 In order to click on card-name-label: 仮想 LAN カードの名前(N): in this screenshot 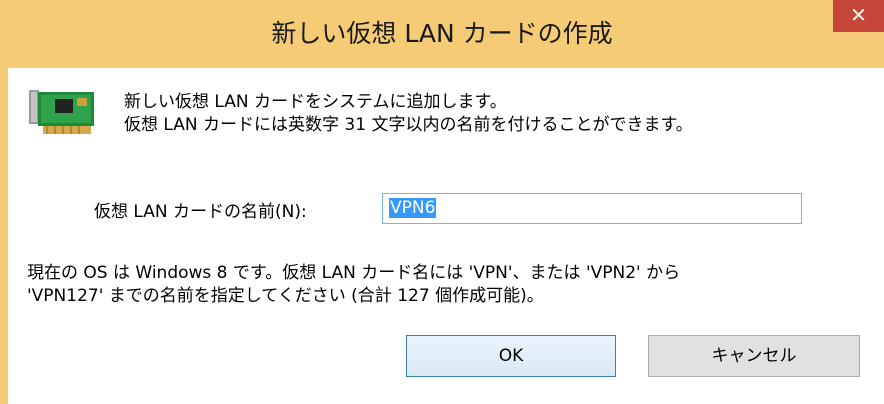, I will do `click(200, 212)`.